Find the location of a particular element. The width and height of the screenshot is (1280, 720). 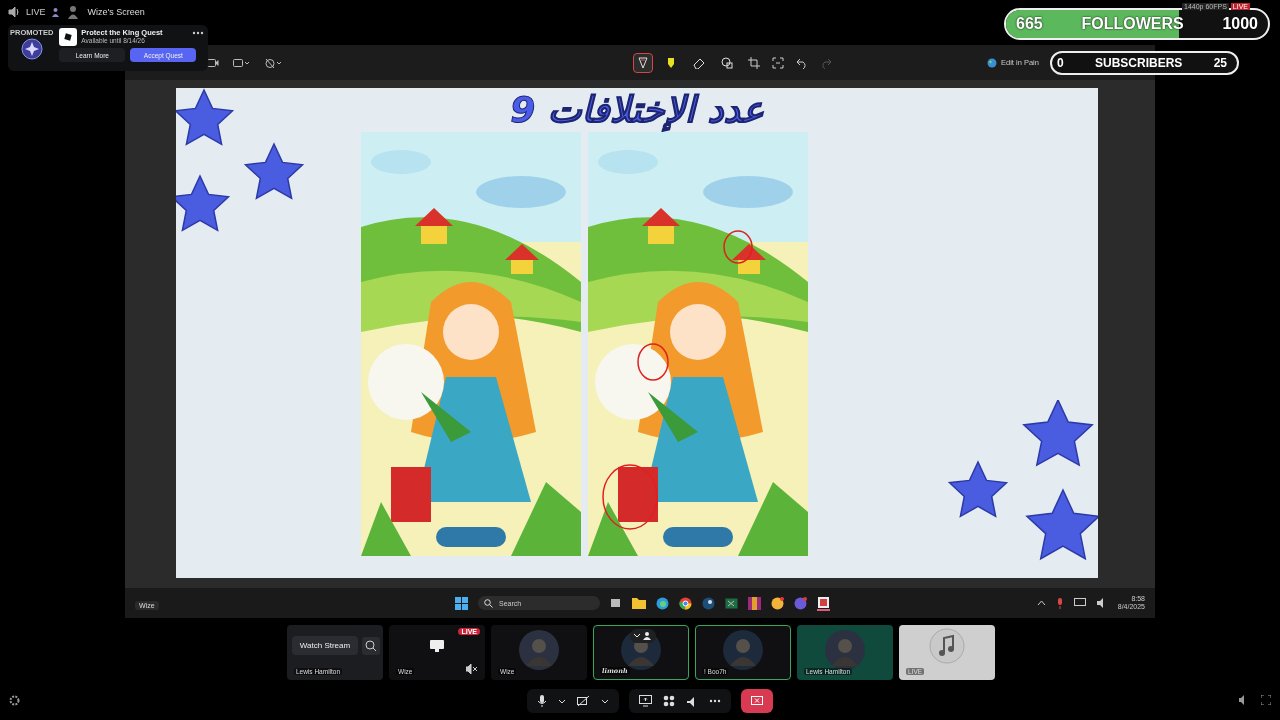

activities-icon is located at coordinates (669, 701).